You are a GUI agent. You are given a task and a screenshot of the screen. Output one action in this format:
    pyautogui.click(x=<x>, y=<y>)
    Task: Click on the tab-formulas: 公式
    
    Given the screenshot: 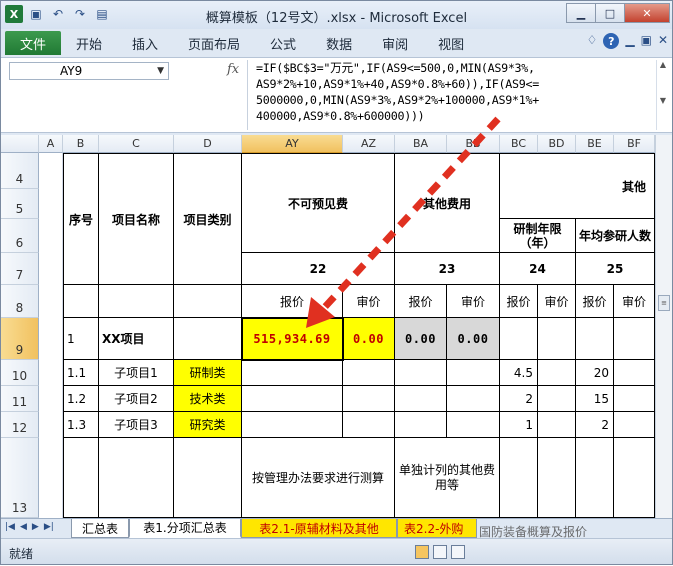 What is the action you would take?
    pyautogui.click(x=283, y=43)
    